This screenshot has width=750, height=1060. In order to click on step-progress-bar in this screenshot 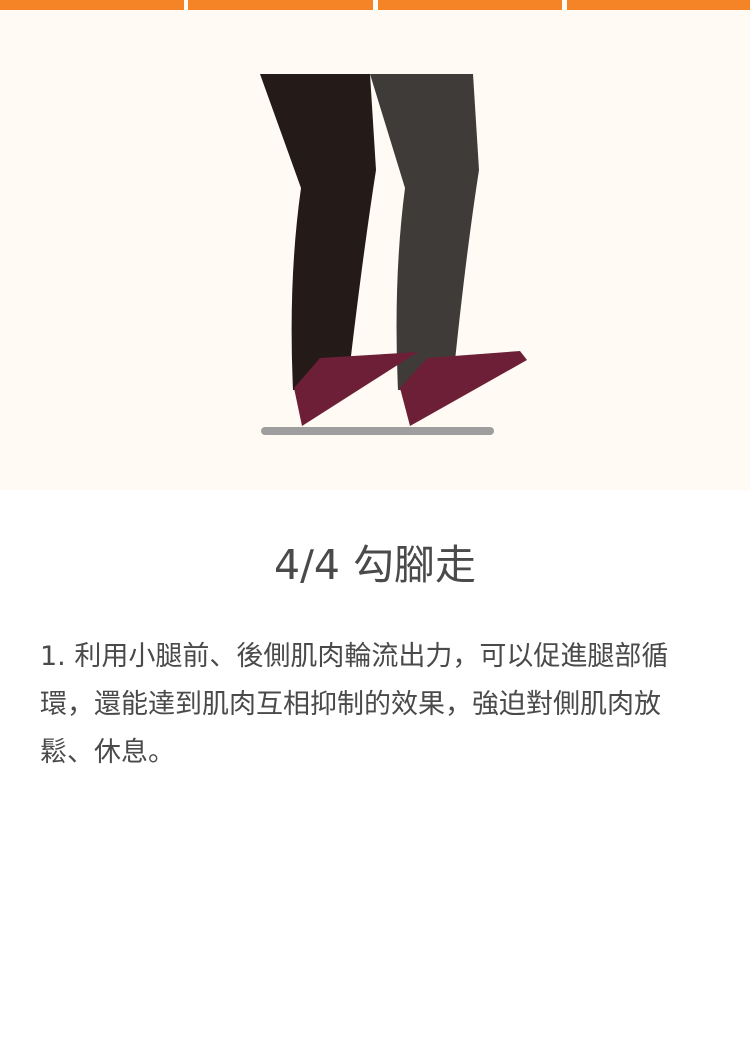, I will do `click(375, 5)`.